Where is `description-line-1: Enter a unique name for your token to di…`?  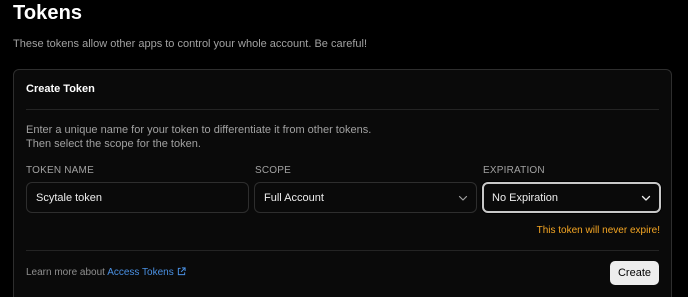 description-line-1: Enter a unique name for your token to di… is located at coordinates (199, 130).